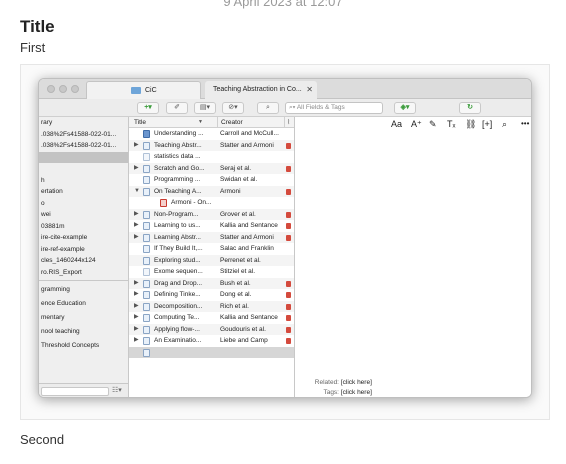  What do you see at coordinates (250, 122) in the screenshot?
I see `column-header-creator: Creator` at bounding box center [250, 122].